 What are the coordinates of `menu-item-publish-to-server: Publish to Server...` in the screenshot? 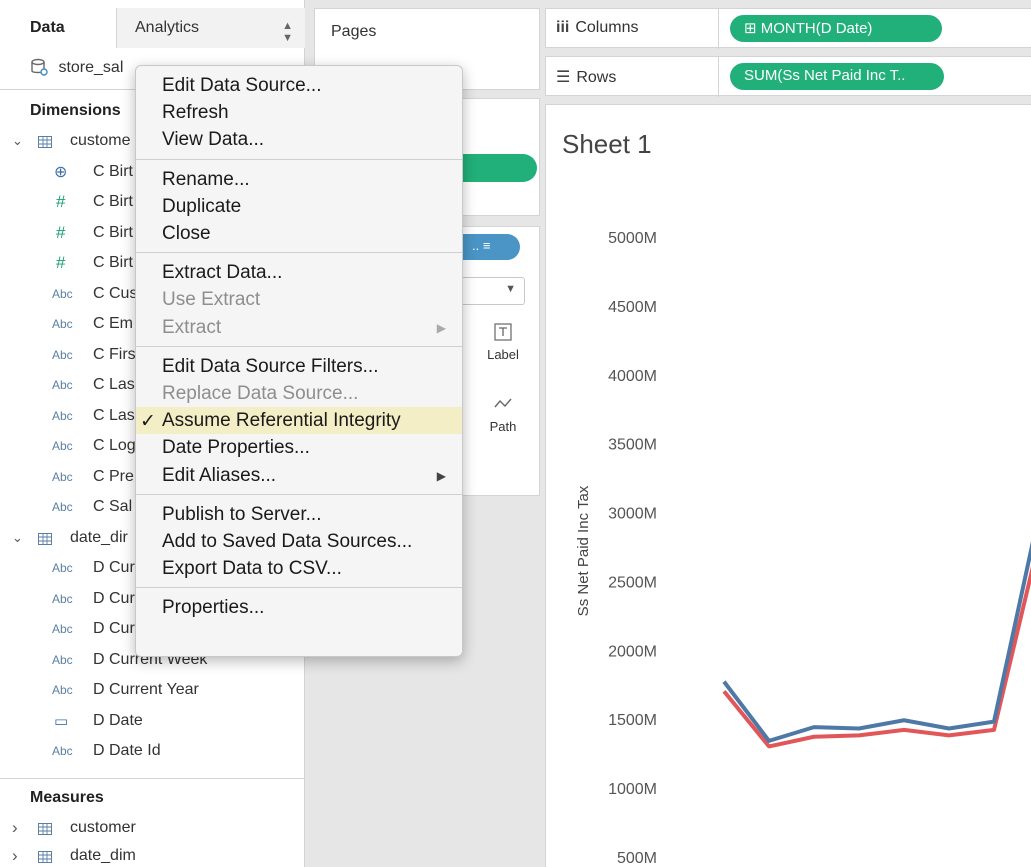 It's located at (299, 514).